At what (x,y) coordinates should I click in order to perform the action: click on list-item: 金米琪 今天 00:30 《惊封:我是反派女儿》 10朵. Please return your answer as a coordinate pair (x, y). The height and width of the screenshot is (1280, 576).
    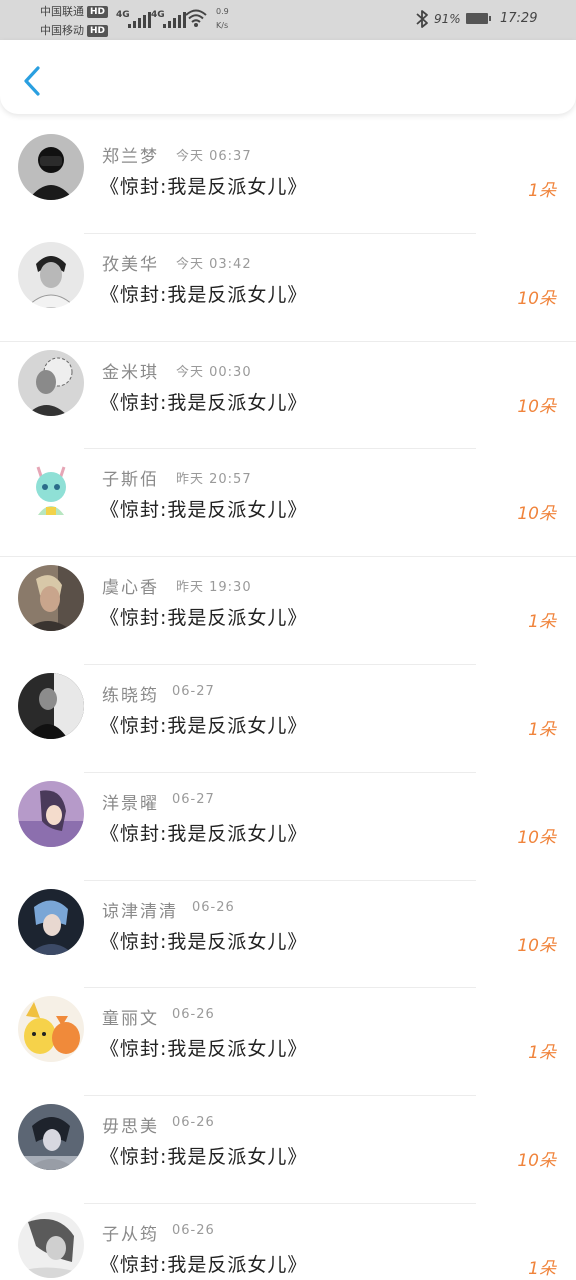
    Looking at the image, I should click on (288, 396).